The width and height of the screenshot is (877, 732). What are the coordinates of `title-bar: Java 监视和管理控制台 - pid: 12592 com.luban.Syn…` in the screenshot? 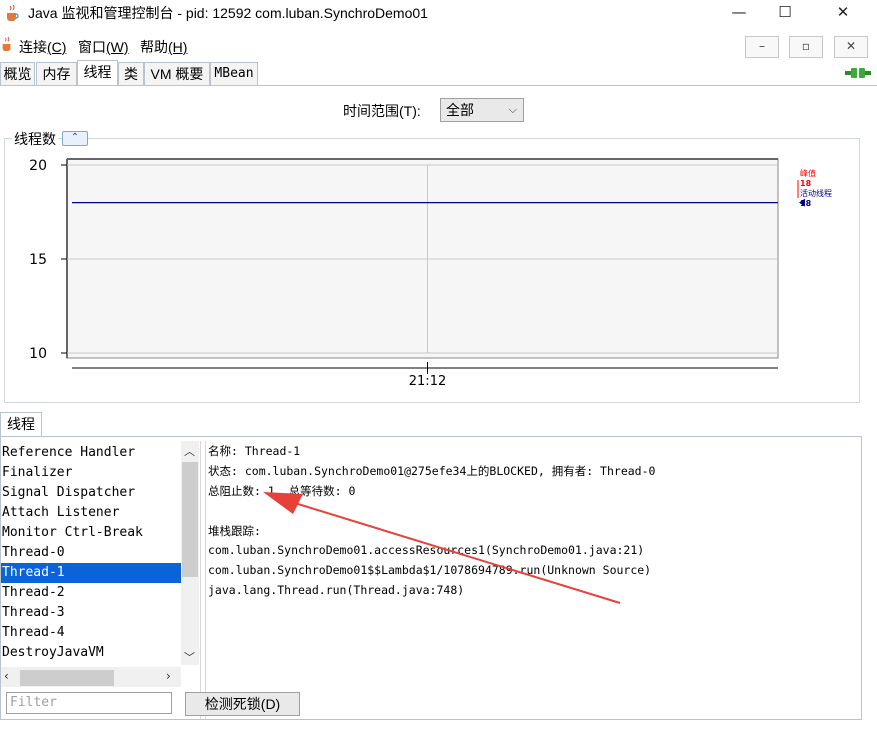 It's located at (438, 13).